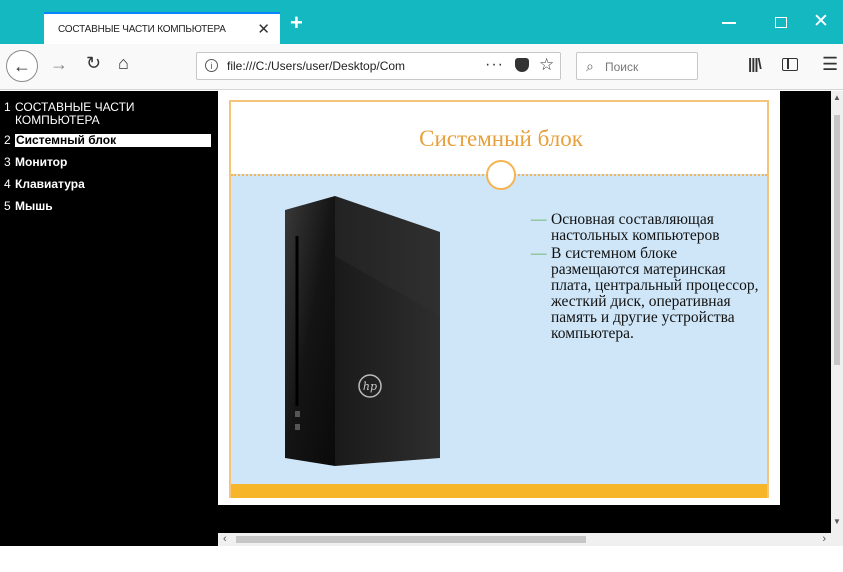 This screenshot has width=843, height=572. Describe the element at coordinates (59, 64) in the screenshot. I see `forward-button: →` at that location.